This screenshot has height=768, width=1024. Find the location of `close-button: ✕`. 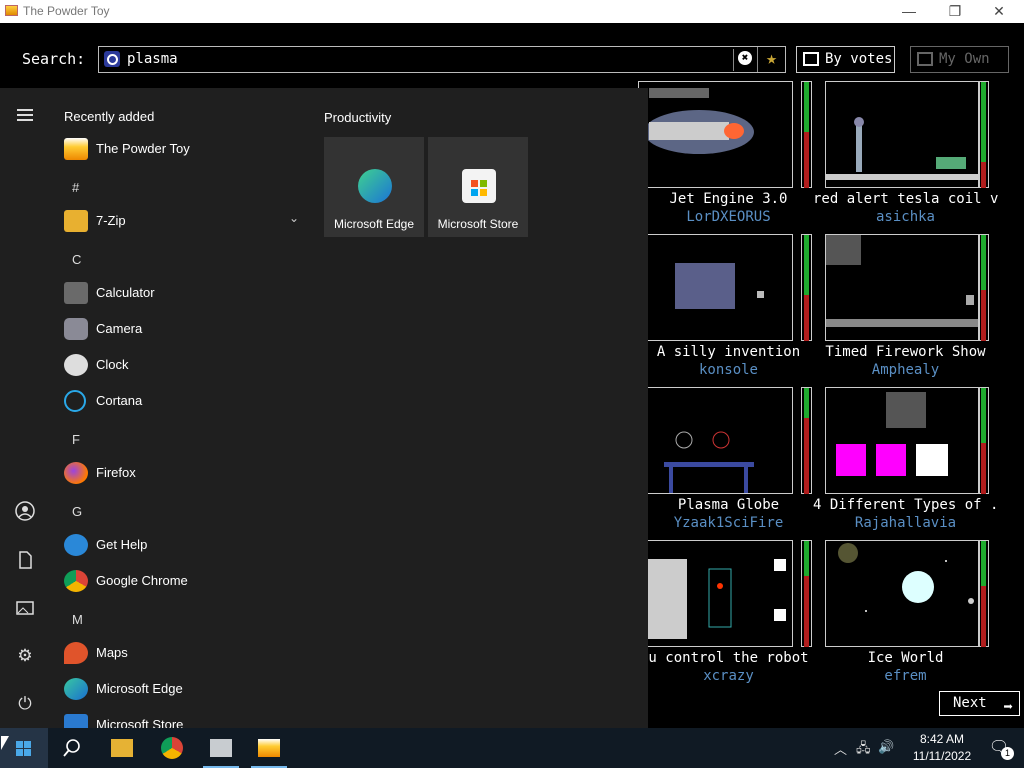

close-button: ✕ is located at coordinates (999, 12).